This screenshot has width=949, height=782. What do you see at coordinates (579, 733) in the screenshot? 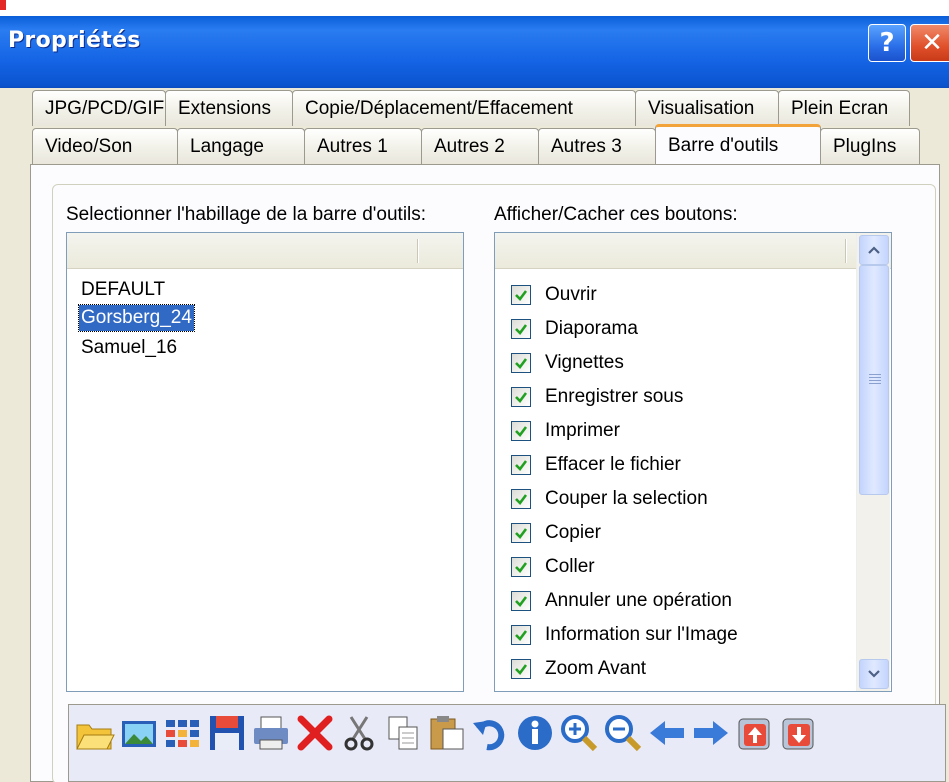
I see `zoom-in-icon` at bounding box center [579, 733].